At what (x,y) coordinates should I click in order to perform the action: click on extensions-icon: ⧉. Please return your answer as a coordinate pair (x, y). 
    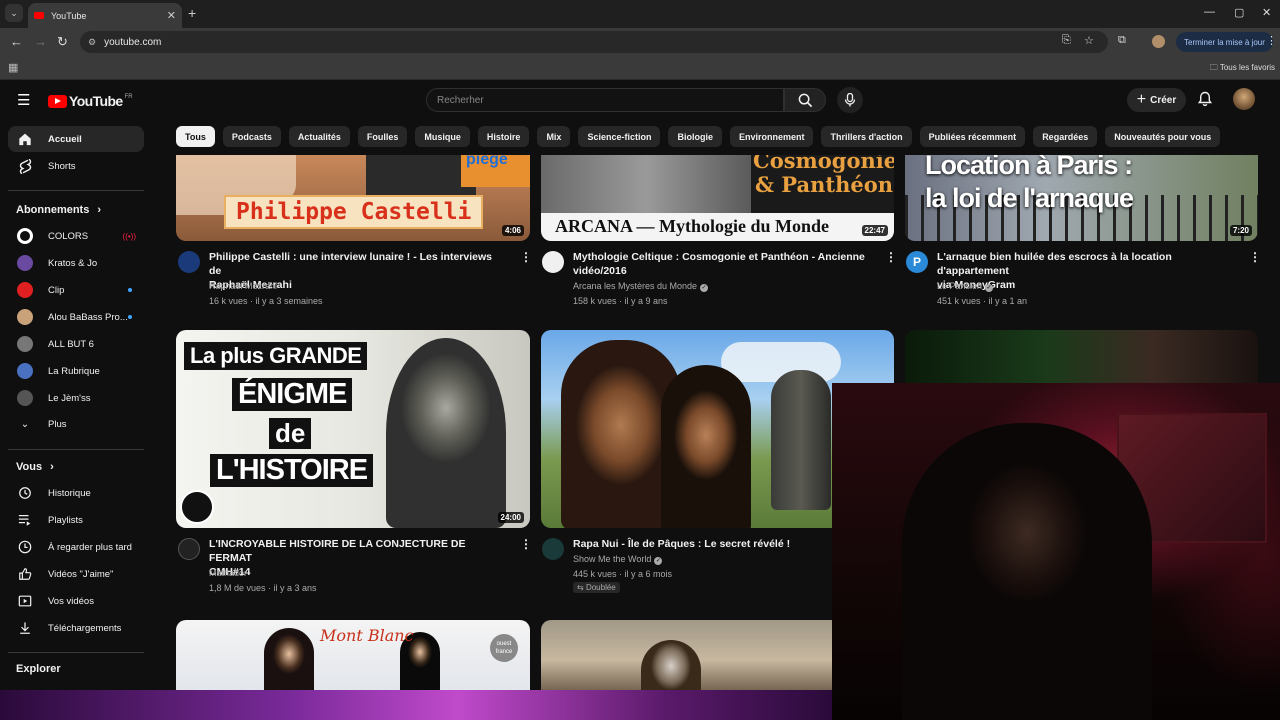
    Looking at the image, I should click on (1122, 40).